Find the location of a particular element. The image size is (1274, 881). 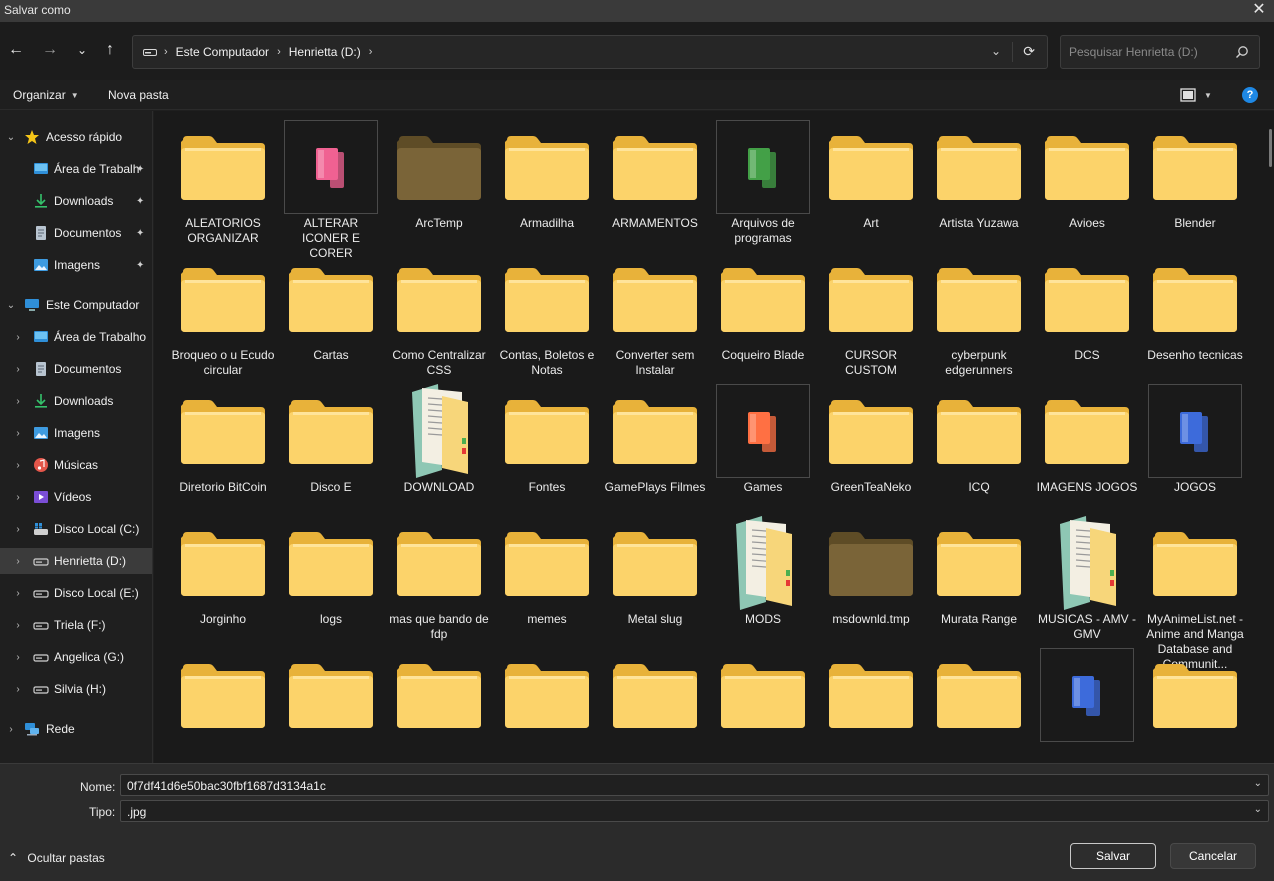

close-icon: ✕ is located at coordinates (1259, 10).